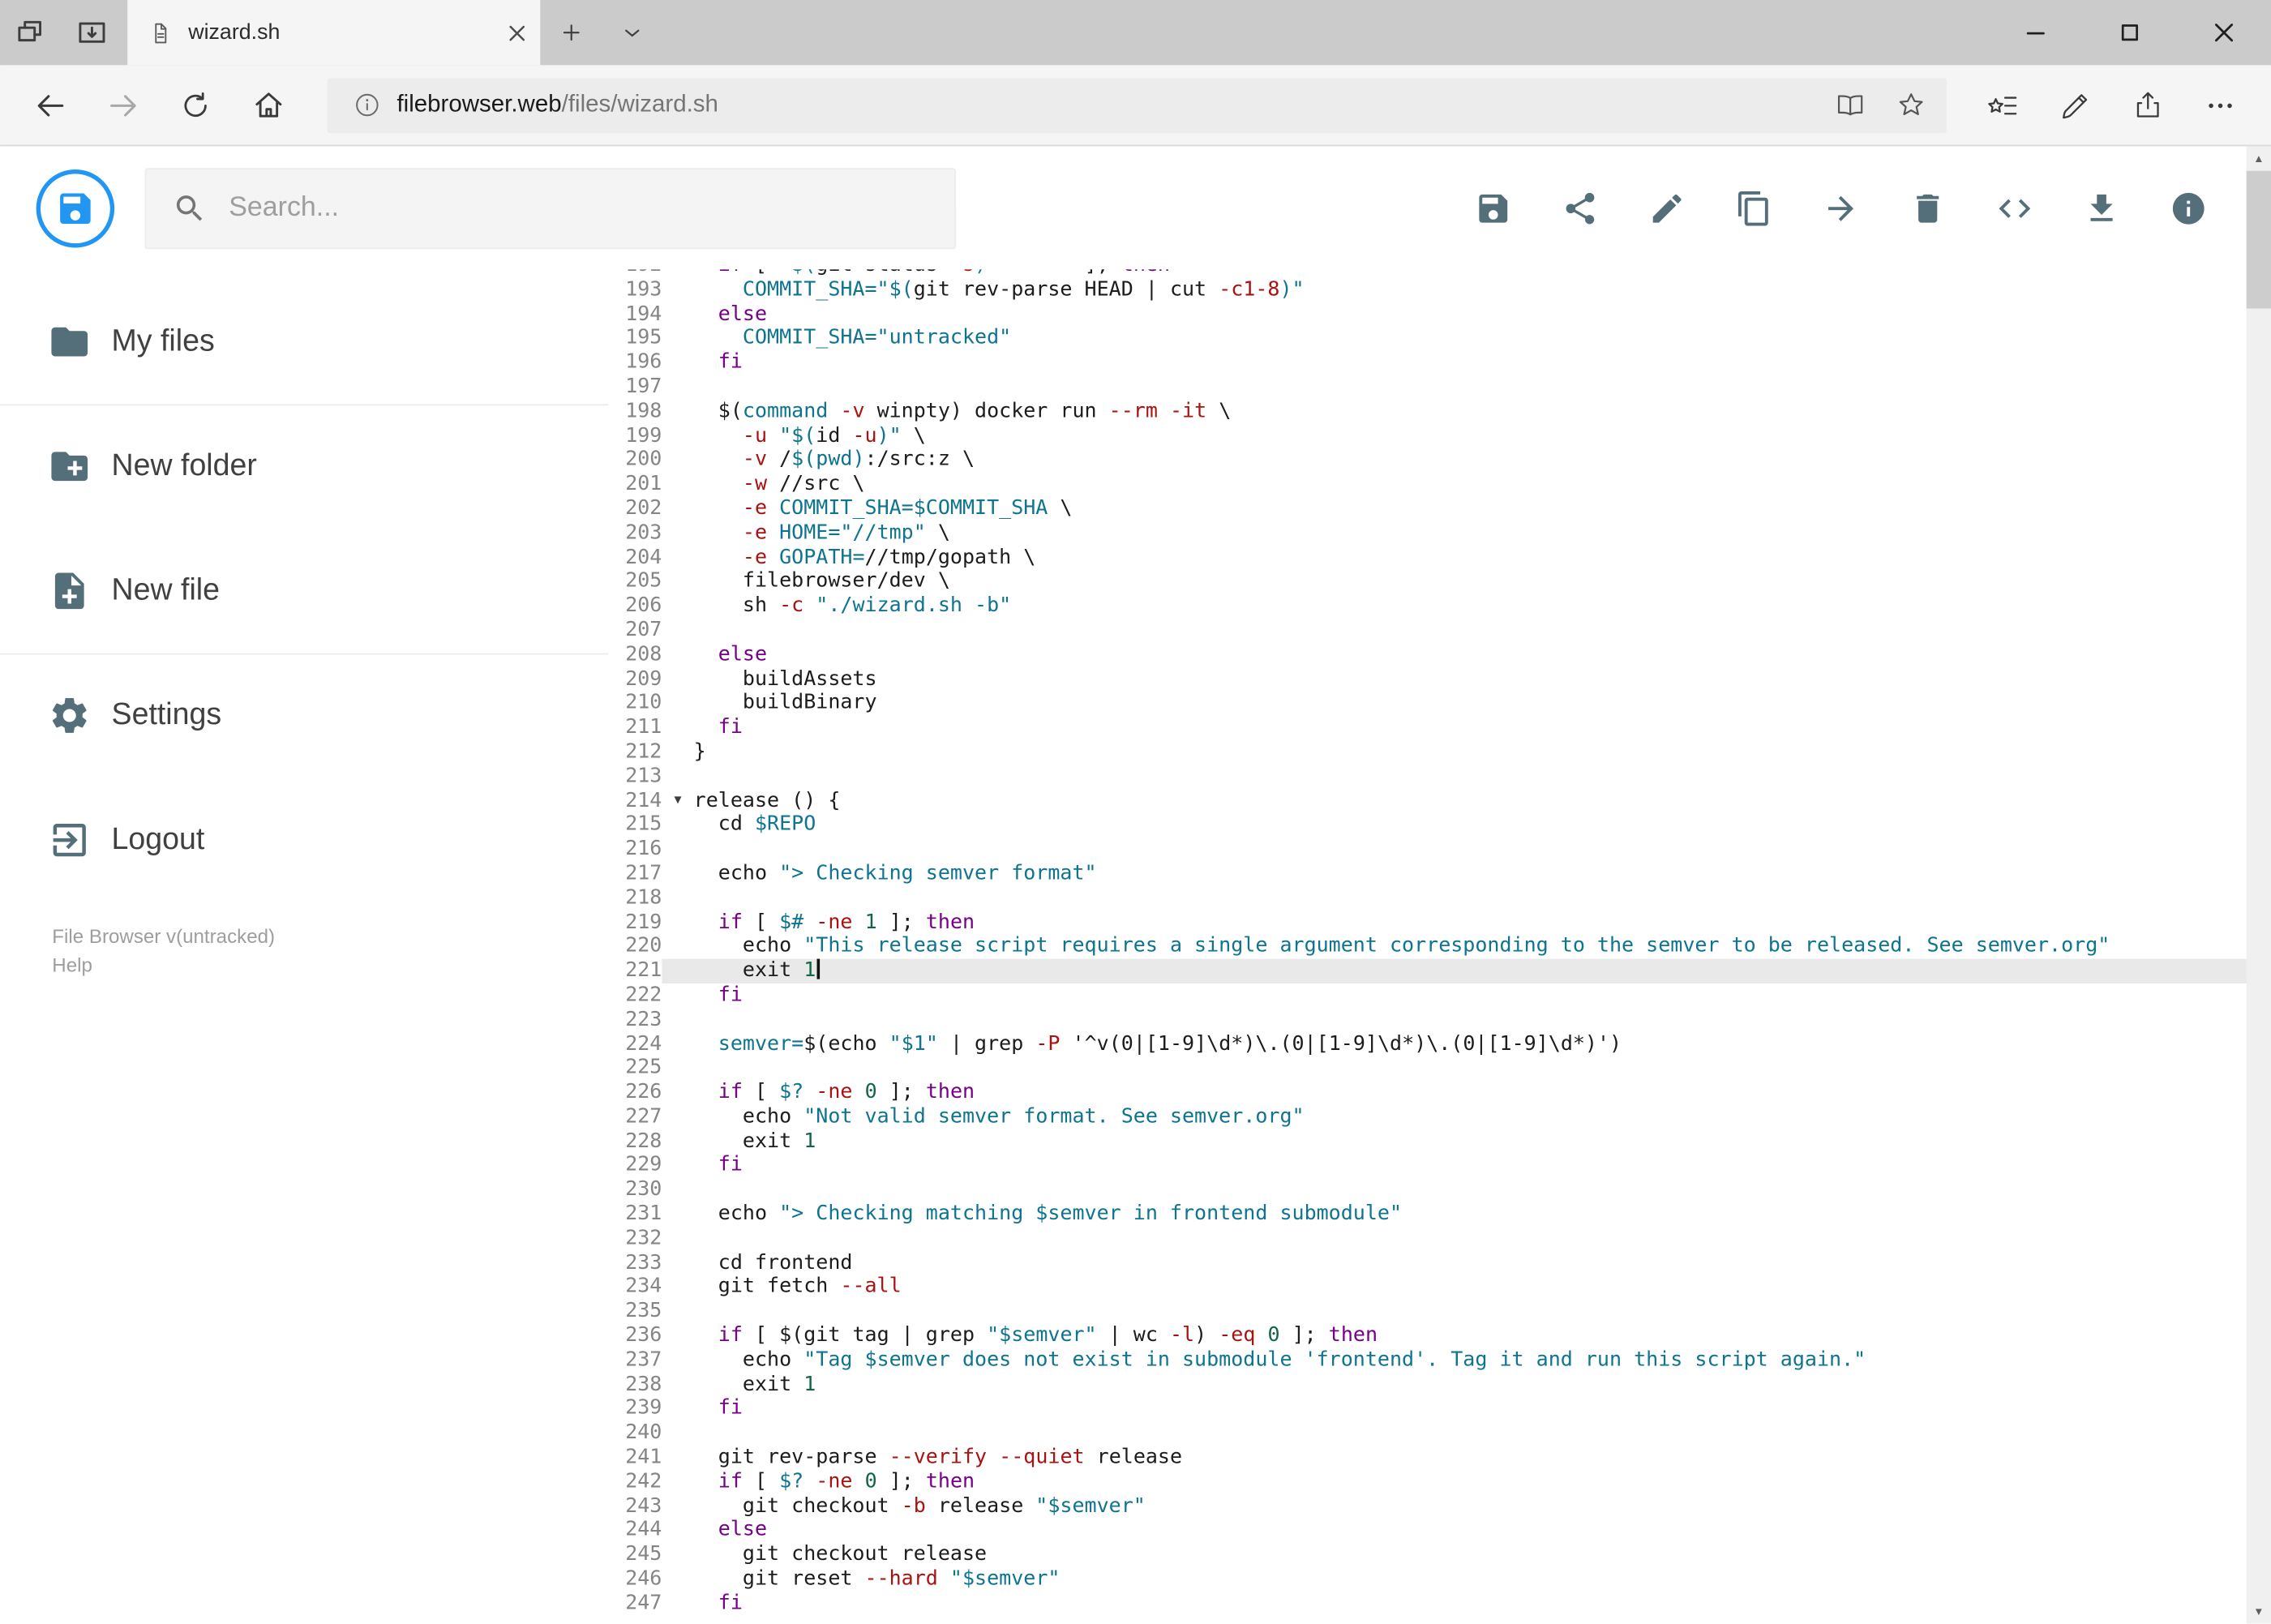 The image size is (2271, 1624). What do you see at coordinates (1440, 558) in the screenshot?
I see `code-line: 204 -e GOPATH=//tmp/gopath \` at bounding box center [1440, 558].